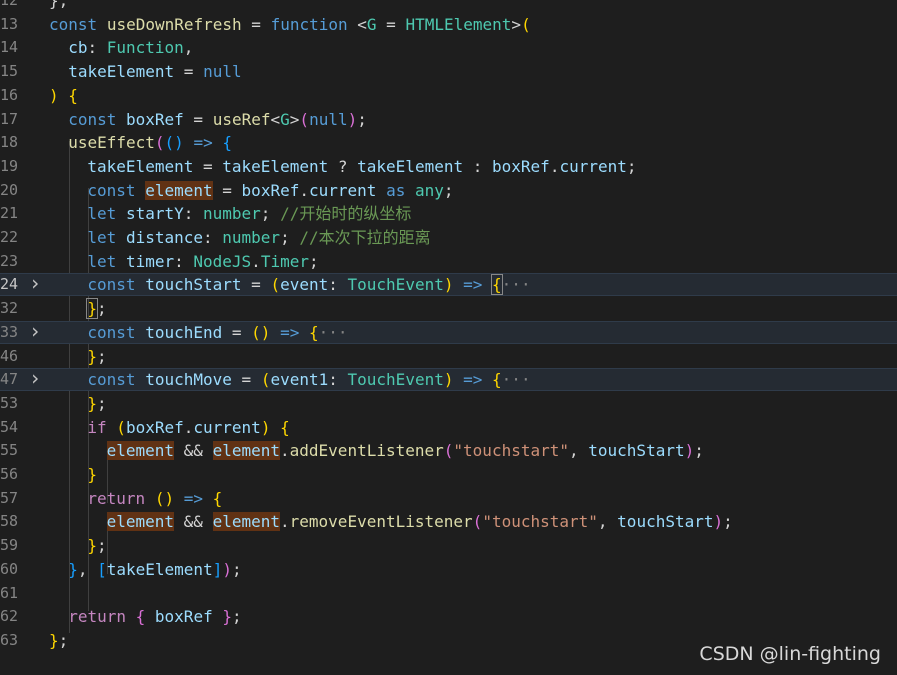 The width and height of the screenshot is (897, 675). I want to click on code-line-56: 56}, so click(448, 474).